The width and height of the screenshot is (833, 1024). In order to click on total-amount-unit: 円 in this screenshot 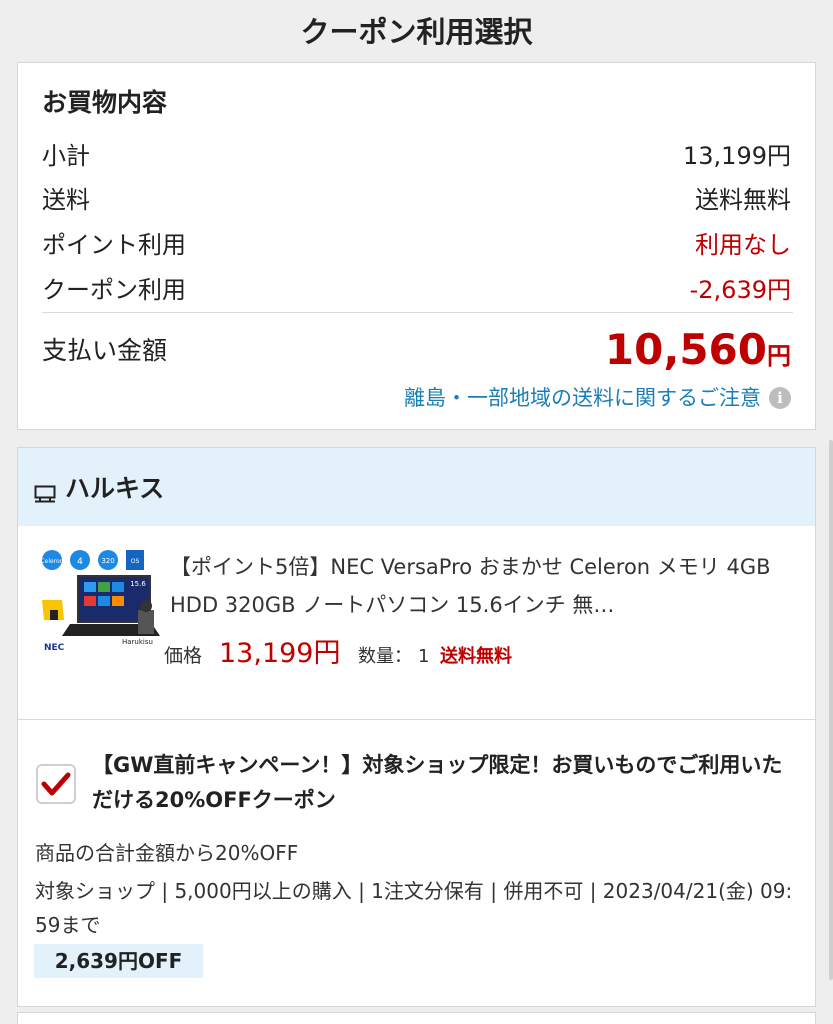, I will do `click(779, 356)`.